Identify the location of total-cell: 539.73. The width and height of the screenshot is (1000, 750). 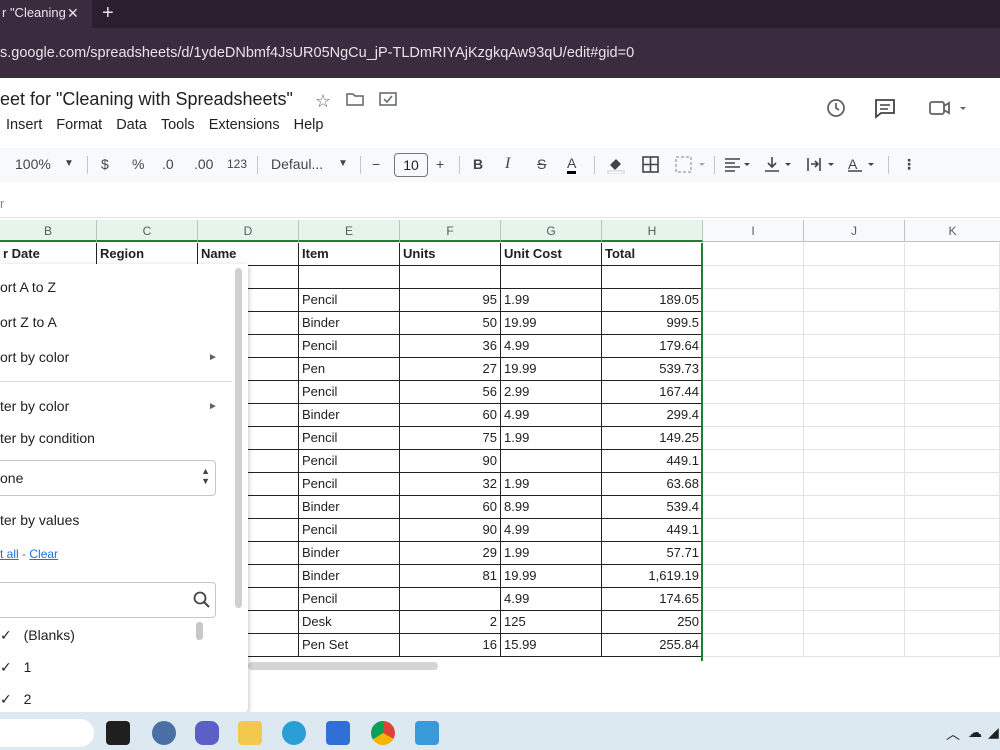
(652, 369).